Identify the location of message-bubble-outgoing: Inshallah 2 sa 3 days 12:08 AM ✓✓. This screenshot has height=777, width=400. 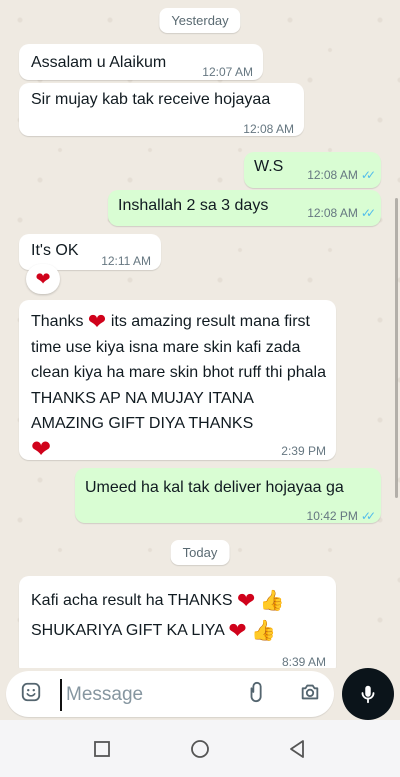
(244, 208).